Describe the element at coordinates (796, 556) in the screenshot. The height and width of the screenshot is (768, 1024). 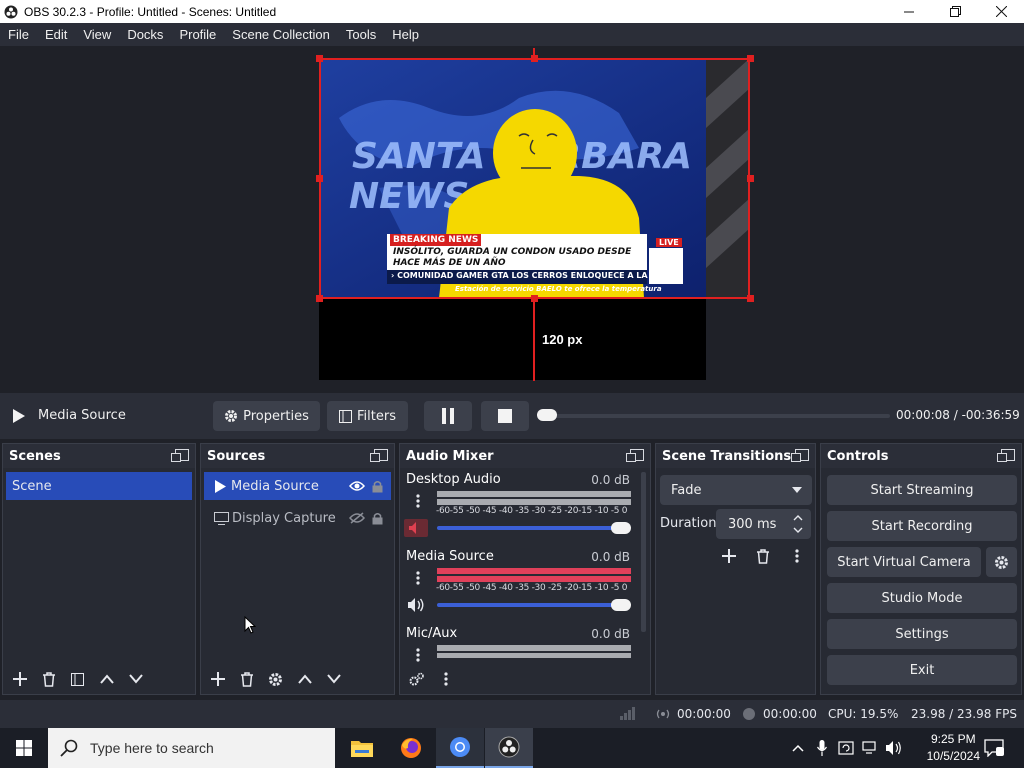
I see `transition-menu-button` at that location.